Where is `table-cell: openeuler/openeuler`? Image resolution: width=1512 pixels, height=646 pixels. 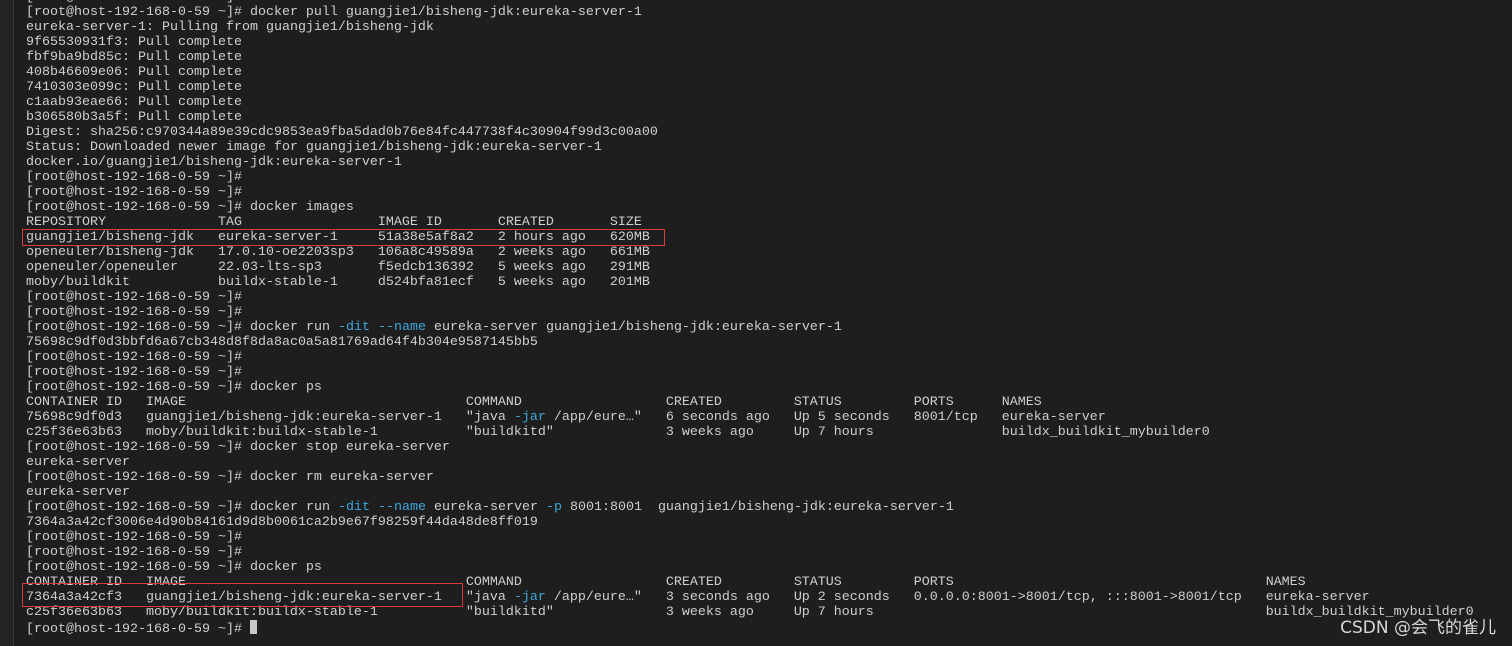
table-cell: openeuler/openeuler is located at coordinates (102, 267).